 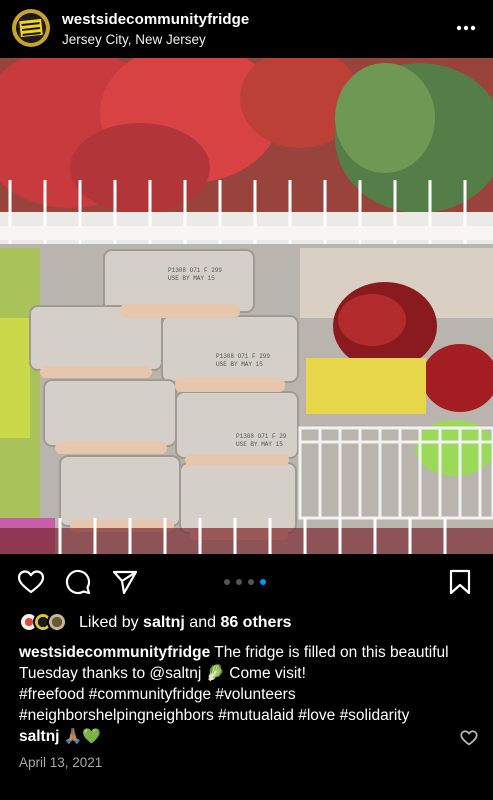 I want to click on egg-stamp-2: P1308 O71 F 299, so click(x=243, y=356).